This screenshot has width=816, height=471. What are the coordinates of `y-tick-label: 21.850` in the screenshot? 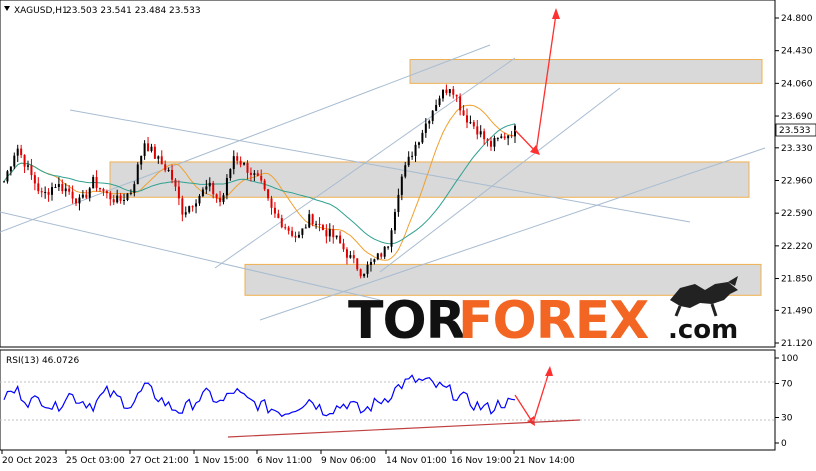 It's located at (797, 280).